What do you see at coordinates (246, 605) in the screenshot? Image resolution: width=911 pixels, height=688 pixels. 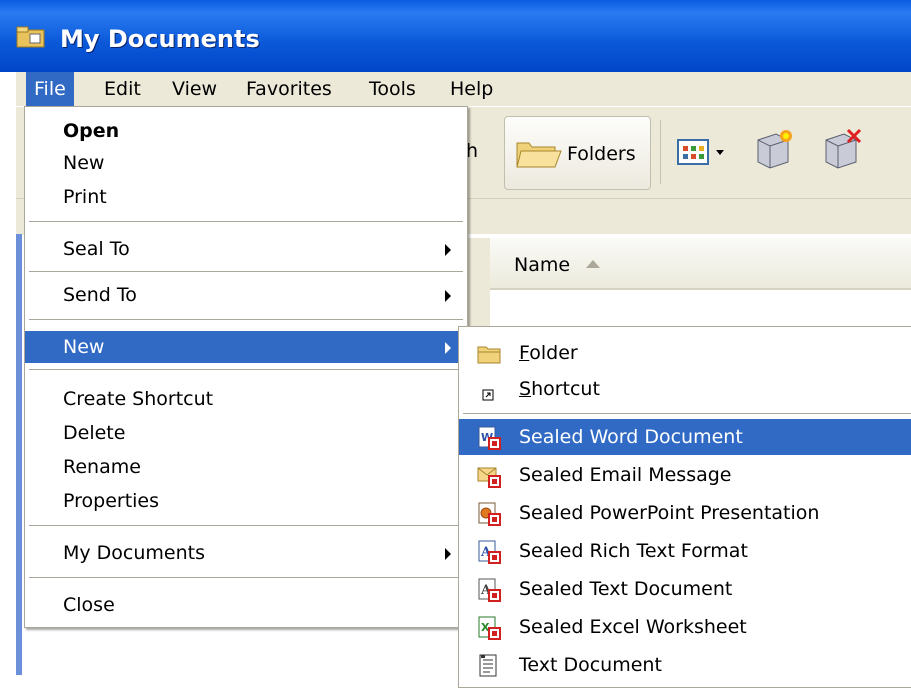 I see `file-menu-close: Close` at bounding box center [246, 605].